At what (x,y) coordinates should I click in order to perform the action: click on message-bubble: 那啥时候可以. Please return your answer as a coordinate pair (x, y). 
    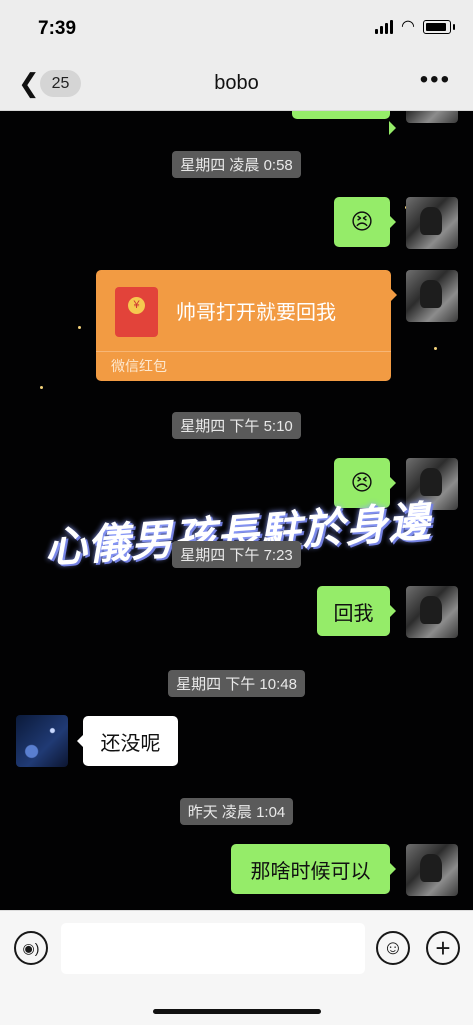
    Looking at the image, I should click on (313, 869).